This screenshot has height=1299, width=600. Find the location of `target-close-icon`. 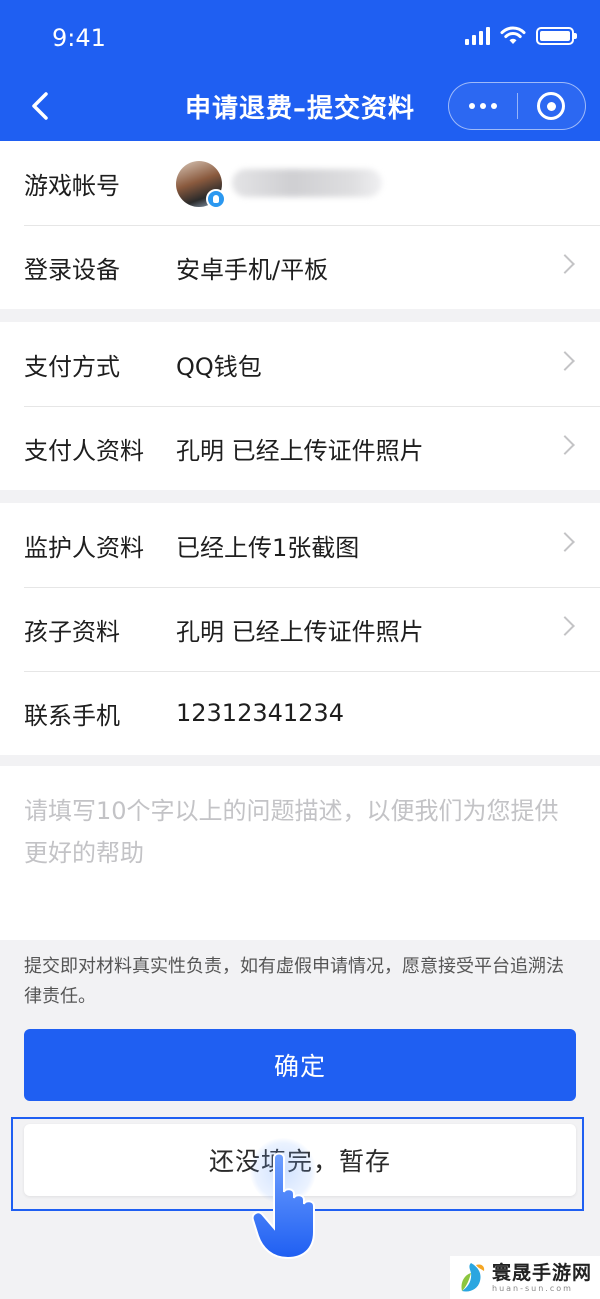

target-close-icon is located at coordinates (551, 106).